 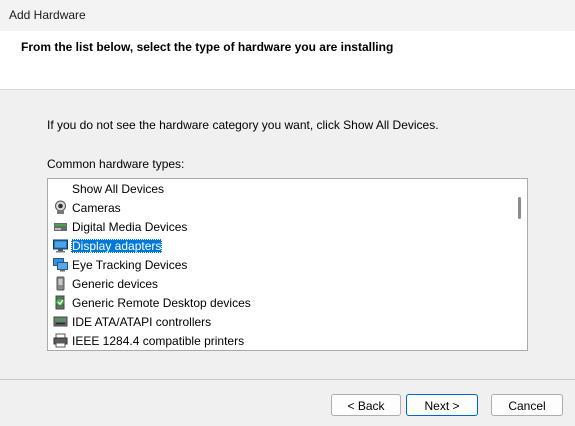 I want to click on title-bar: Add Hardware, so click(x=287, y=15).